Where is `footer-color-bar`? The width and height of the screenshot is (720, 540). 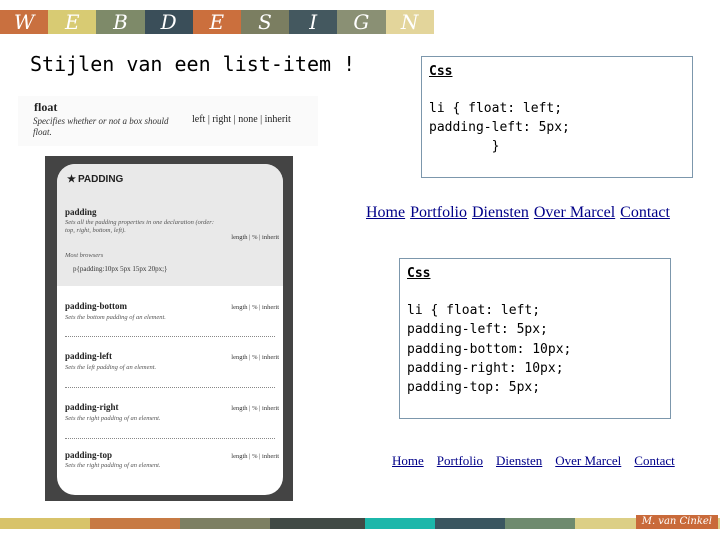
footer-color-bar is located at coordinates (360, 523).